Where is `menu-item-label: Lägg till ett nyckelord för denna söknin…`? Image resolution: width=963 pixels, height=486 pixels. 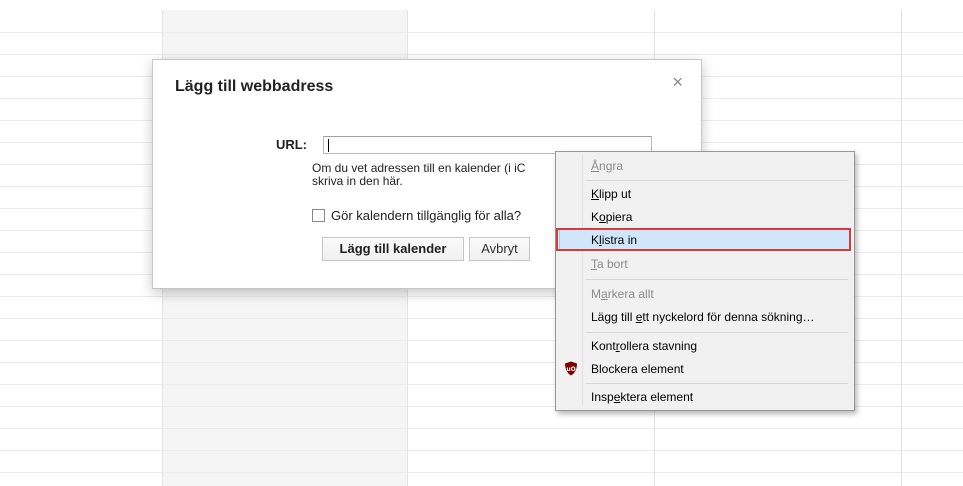 menu-item-label: Lägg till ett nyckelord för denna söknin… is located at coordinates (703, 317).